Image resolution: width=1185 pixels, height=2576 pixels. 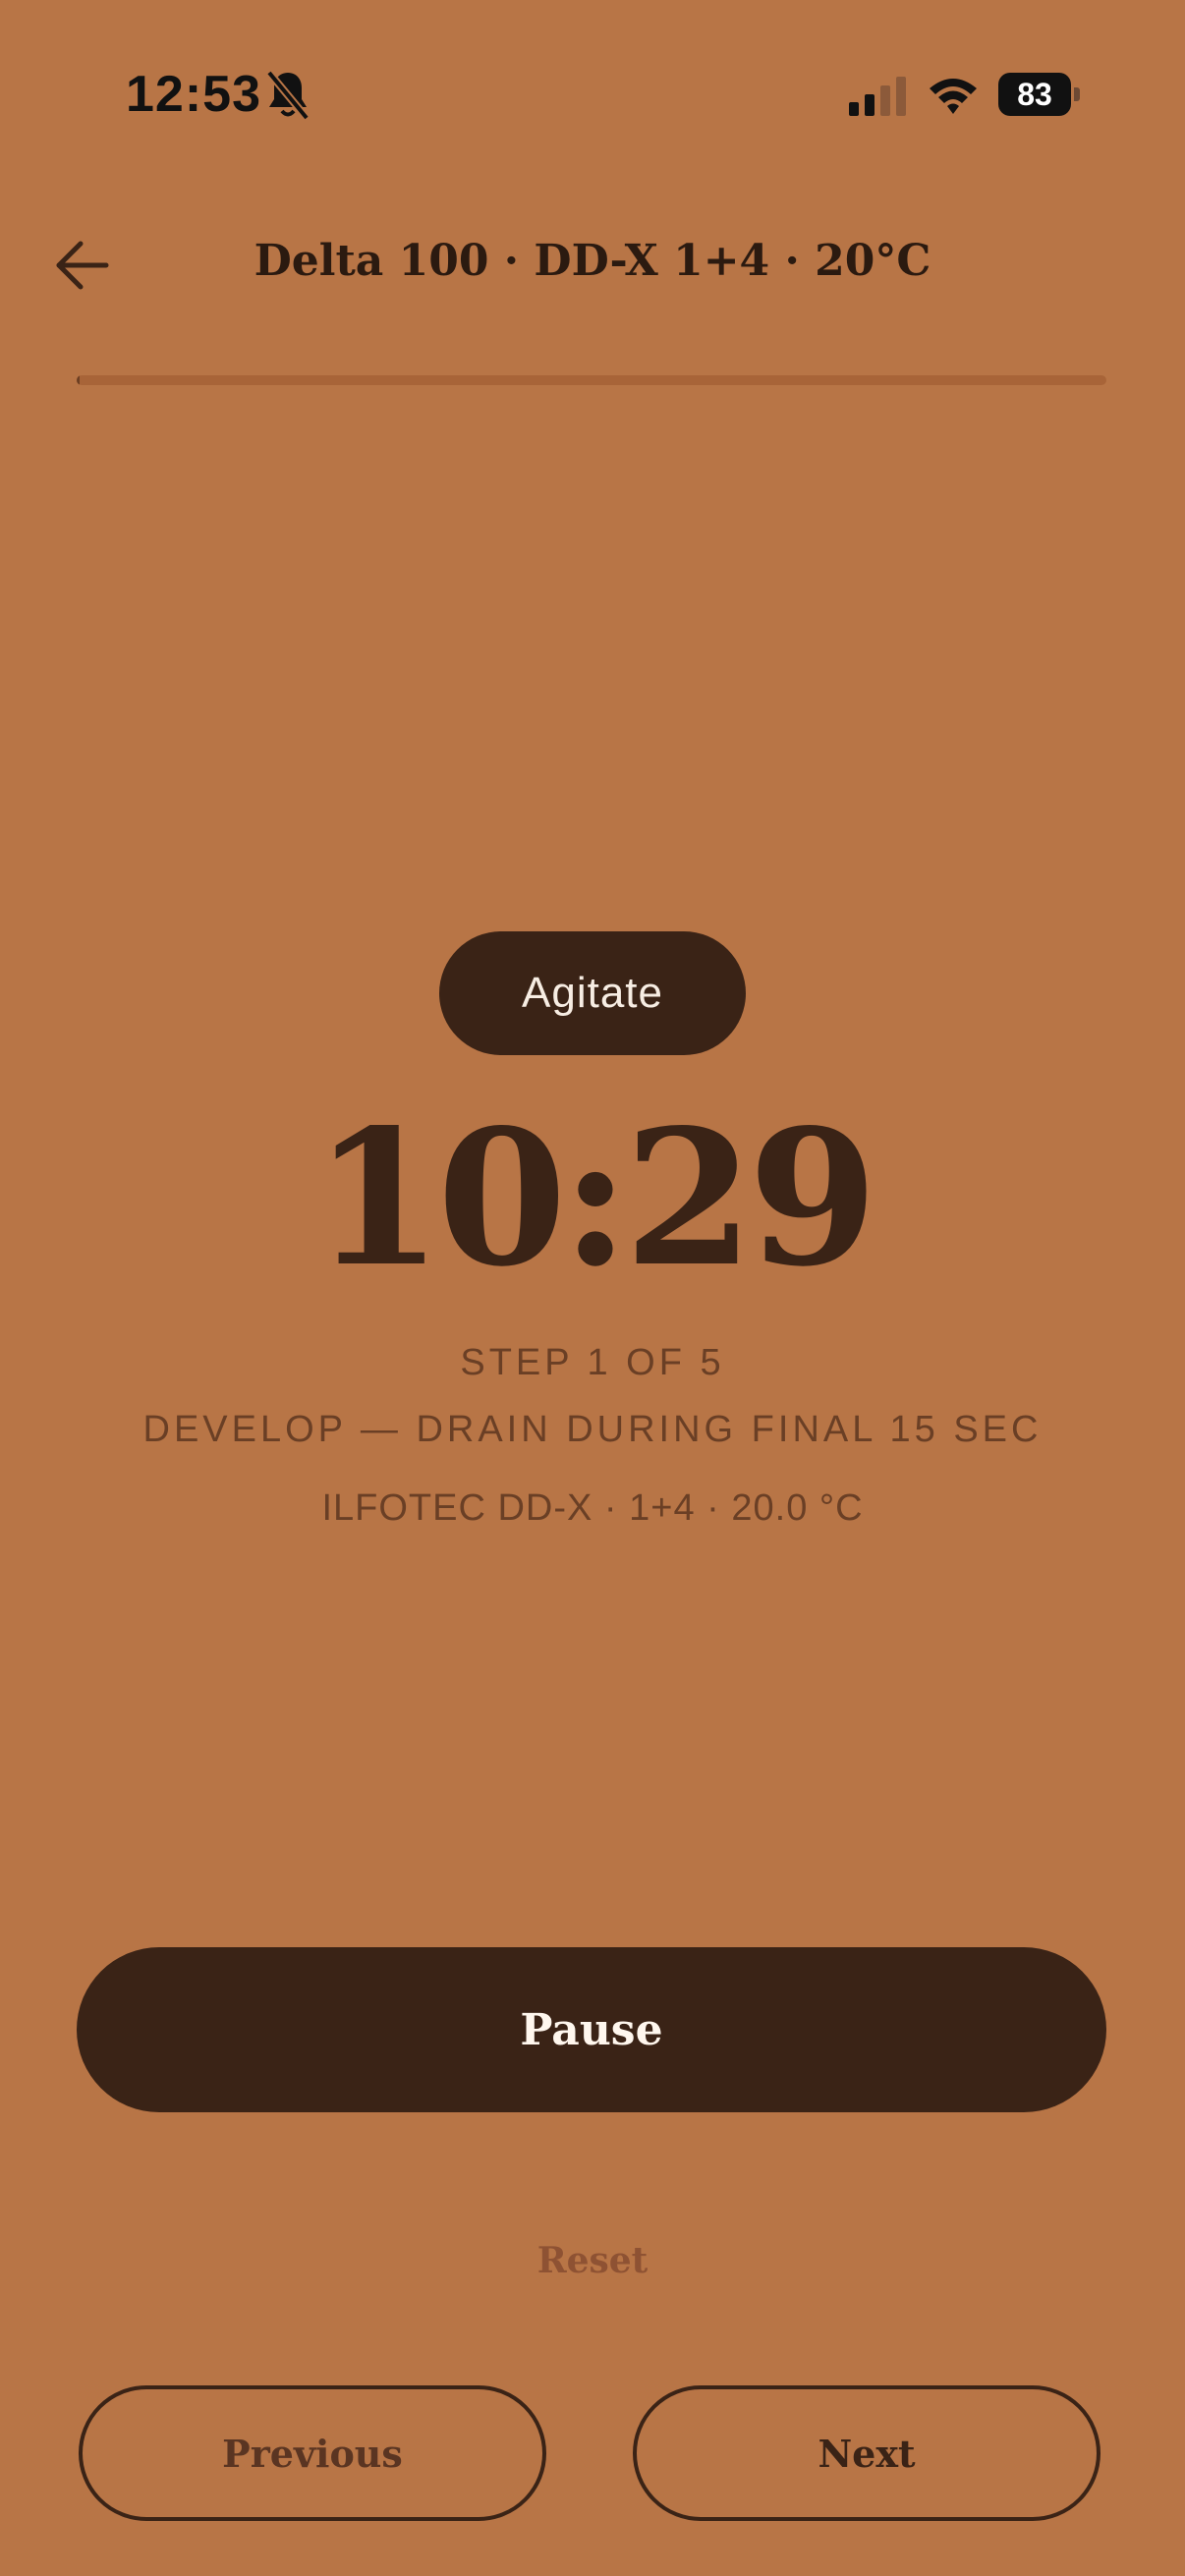 I want to click on wifi-icon, so click(x=954, y=96).